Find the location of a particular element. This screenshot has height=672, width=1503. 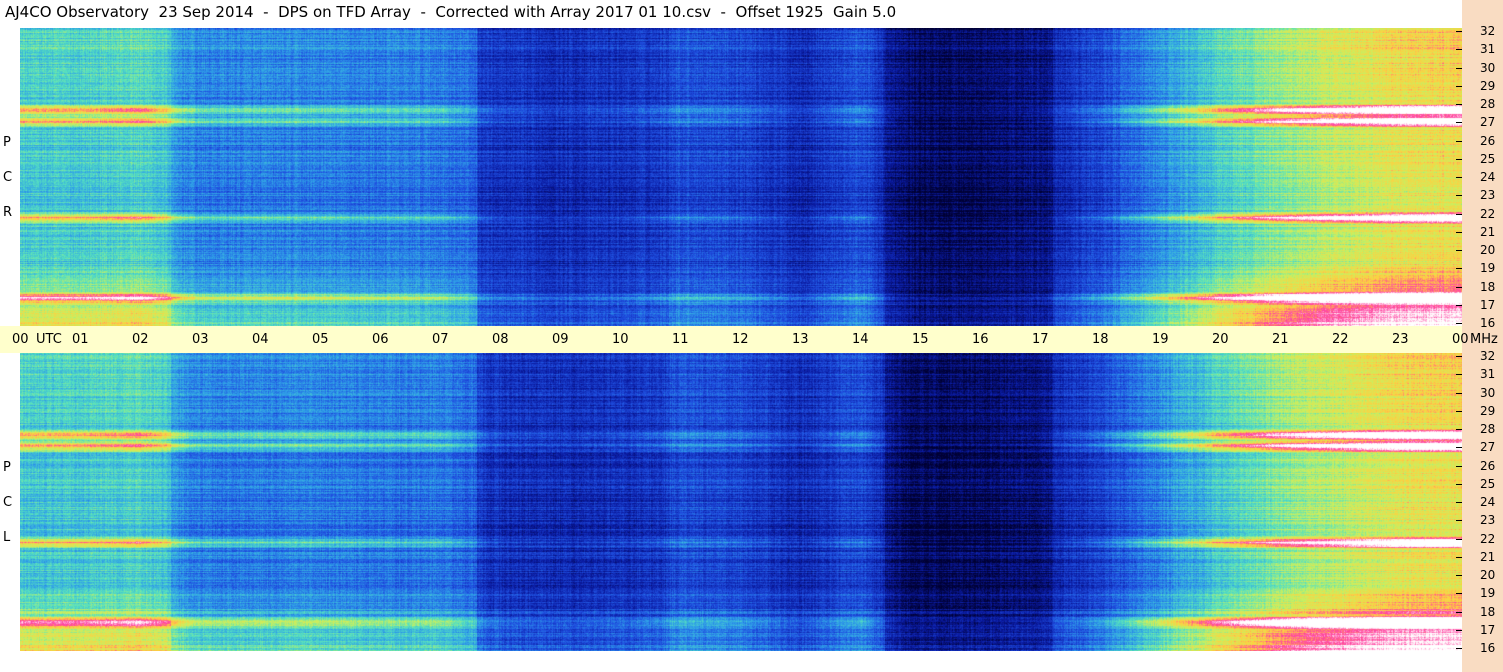

freq-tick-label: 20 is located at coordinates (1488, 250).